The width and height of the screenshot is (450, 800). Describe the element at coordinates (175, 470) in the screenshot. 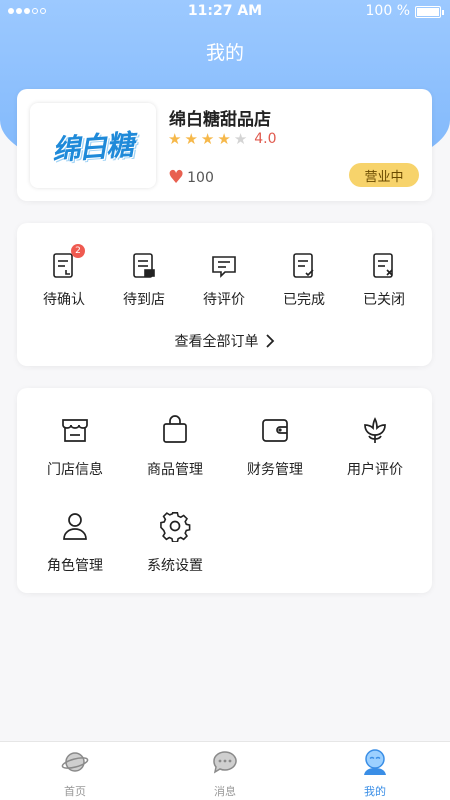

I see `tool-products-label: 商品管理` at that location.